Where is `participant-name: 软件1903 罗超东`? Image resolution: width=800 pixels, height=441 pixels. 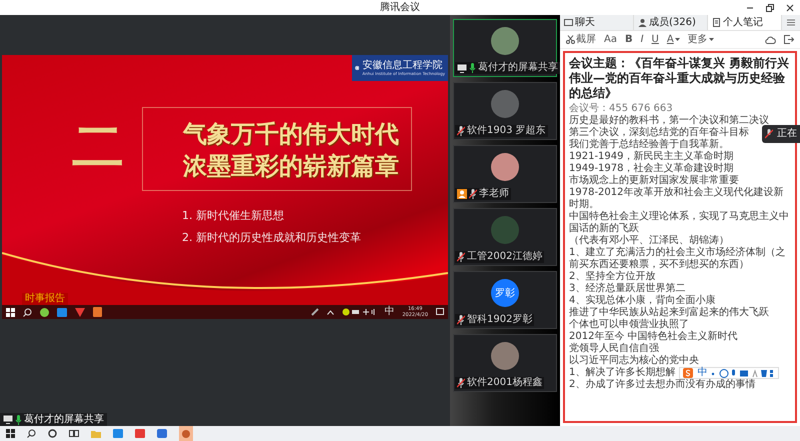
participant-name: 软件1903 罗超东 is located at coordinates (506, 131).